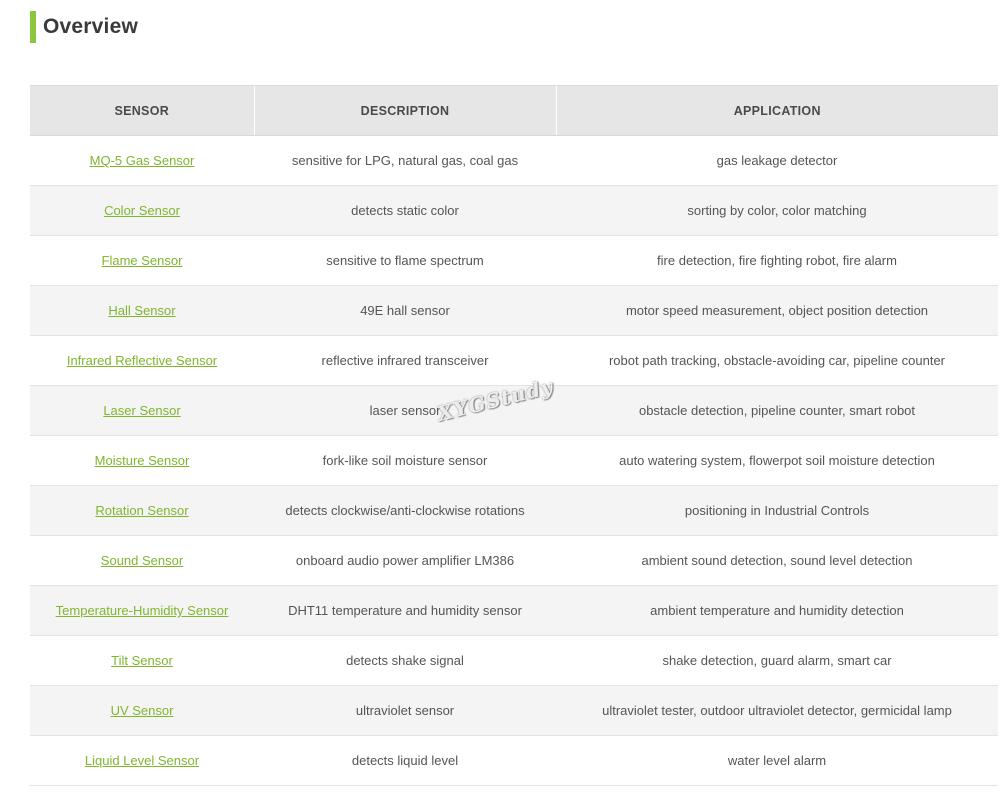 The width and height of the screenshot is (1000, 798). I want to click on description-cell: fork-like soil moisture sensor, so click(405, 460).